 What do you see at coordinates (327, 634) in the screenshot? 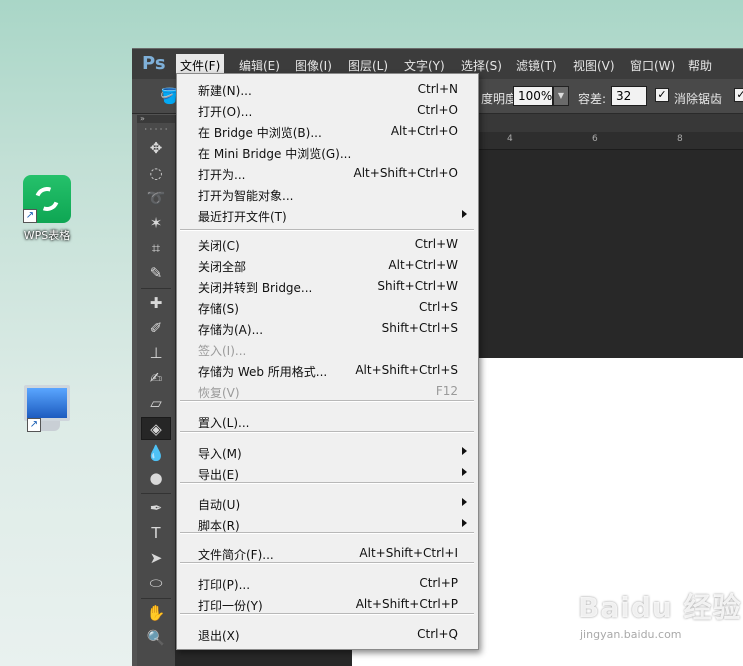
I see `file-menu-item: 退出(X) Ctrl+Q` at bounding box center [327, 634].